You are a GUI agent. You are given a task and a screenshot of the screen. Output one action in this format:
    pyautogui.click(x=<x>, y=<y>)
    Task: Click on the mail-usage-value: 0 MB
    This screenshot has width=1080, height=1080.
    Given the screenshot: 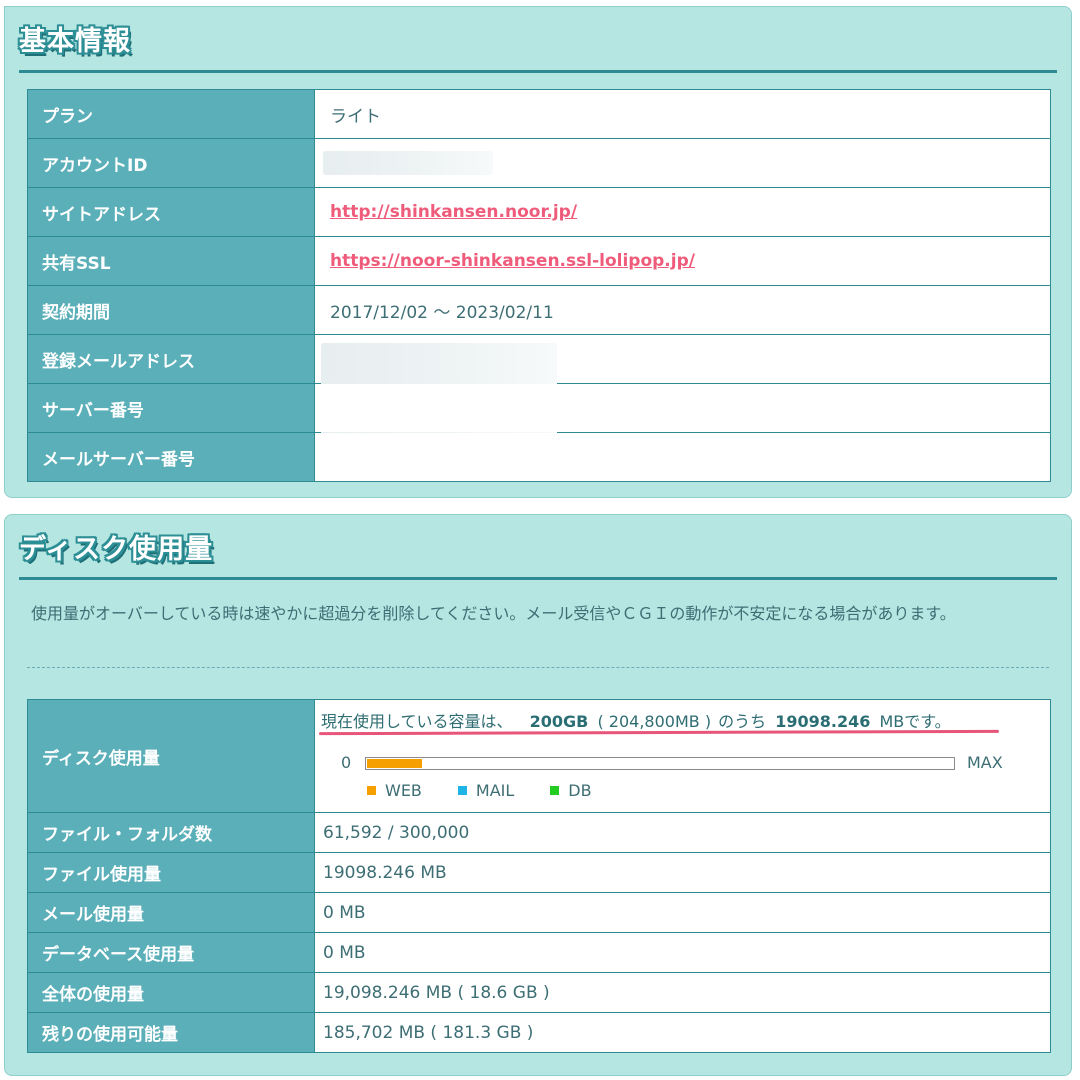 What is the action you would take?
    pyautogui.click(x=682, y=912)
    